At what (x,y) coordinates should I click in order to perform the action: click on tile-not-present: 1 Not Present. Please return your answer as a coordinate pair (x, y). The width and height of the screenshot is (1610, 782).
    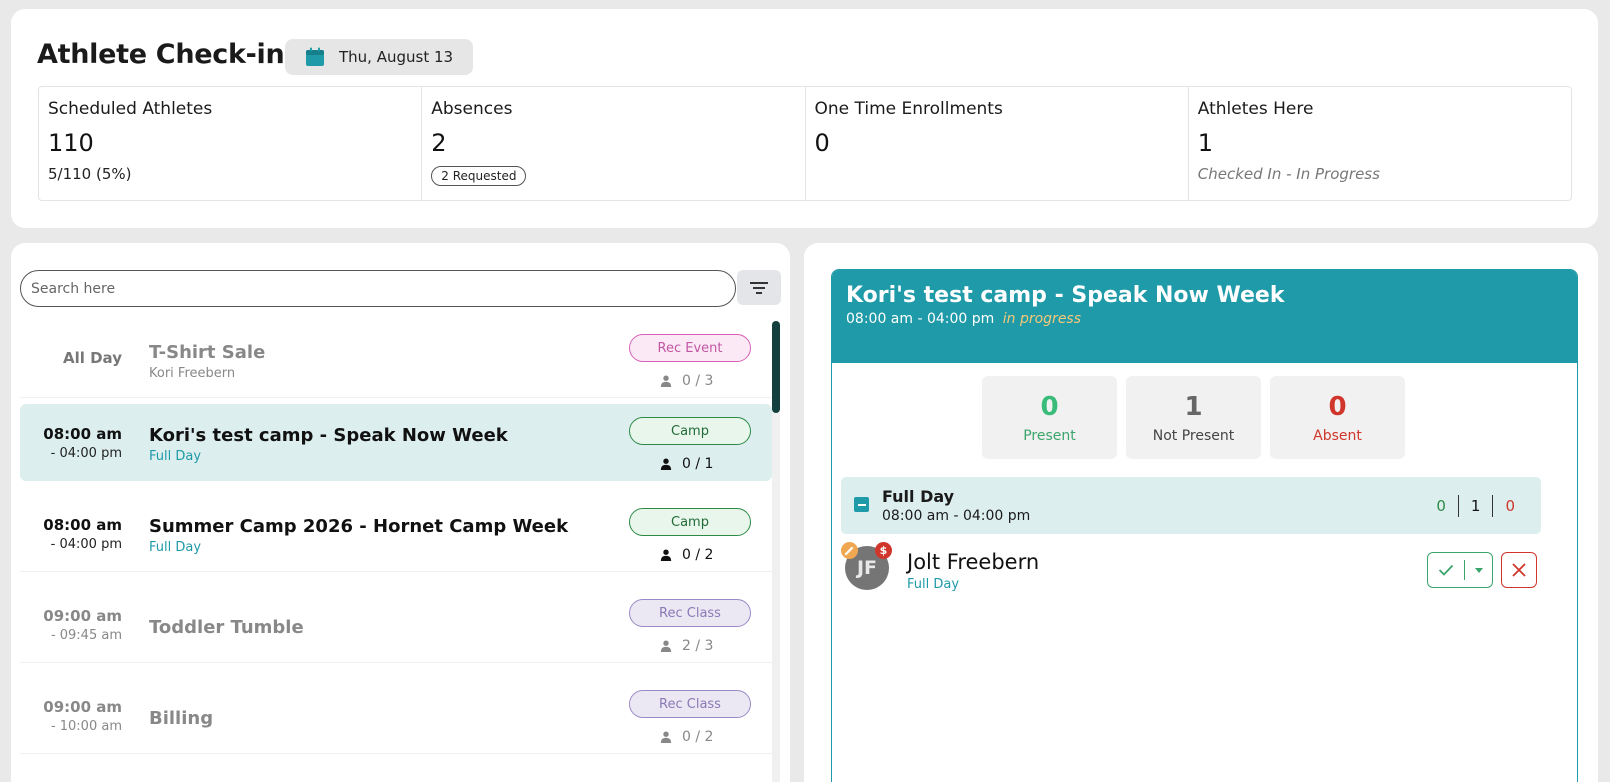
    Looking at the image, I should click on (1193, 417).